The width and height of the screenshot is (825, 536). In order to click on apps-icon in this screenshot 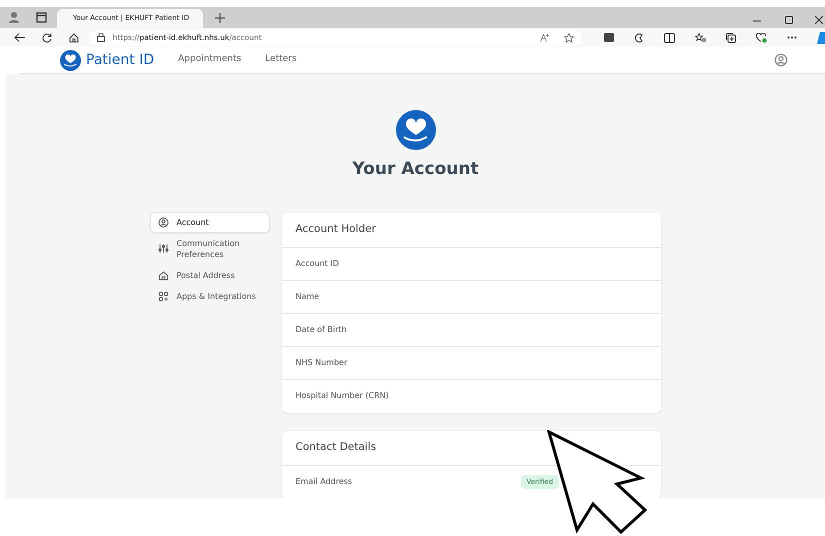, I will do `click(163, 296)`.